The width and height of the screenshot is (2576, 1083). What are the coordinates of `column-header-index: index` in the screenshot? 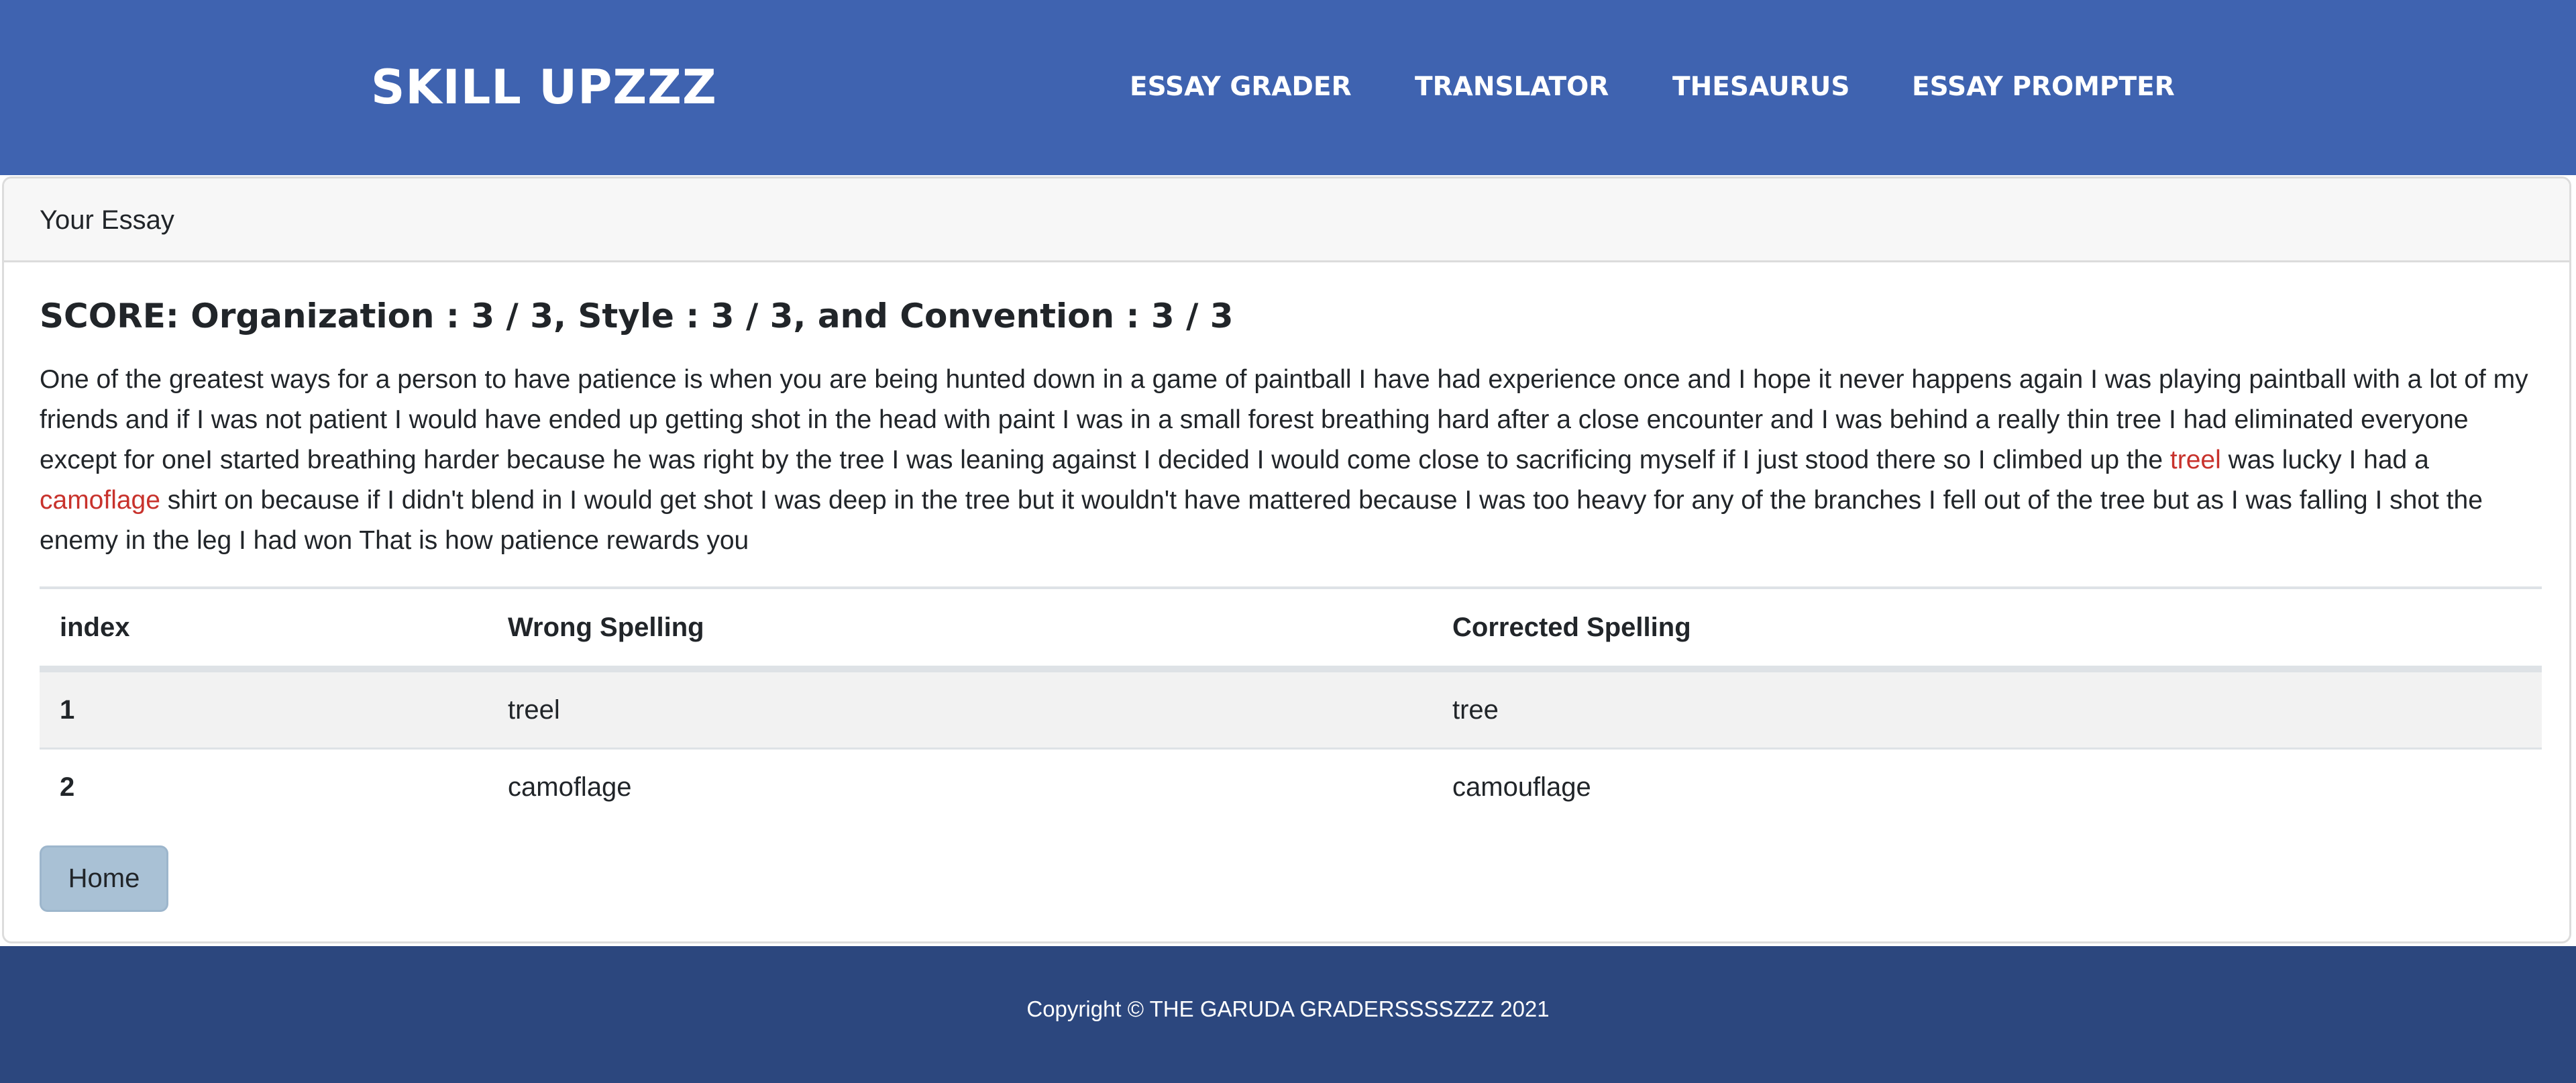 It's located at (264, 629).